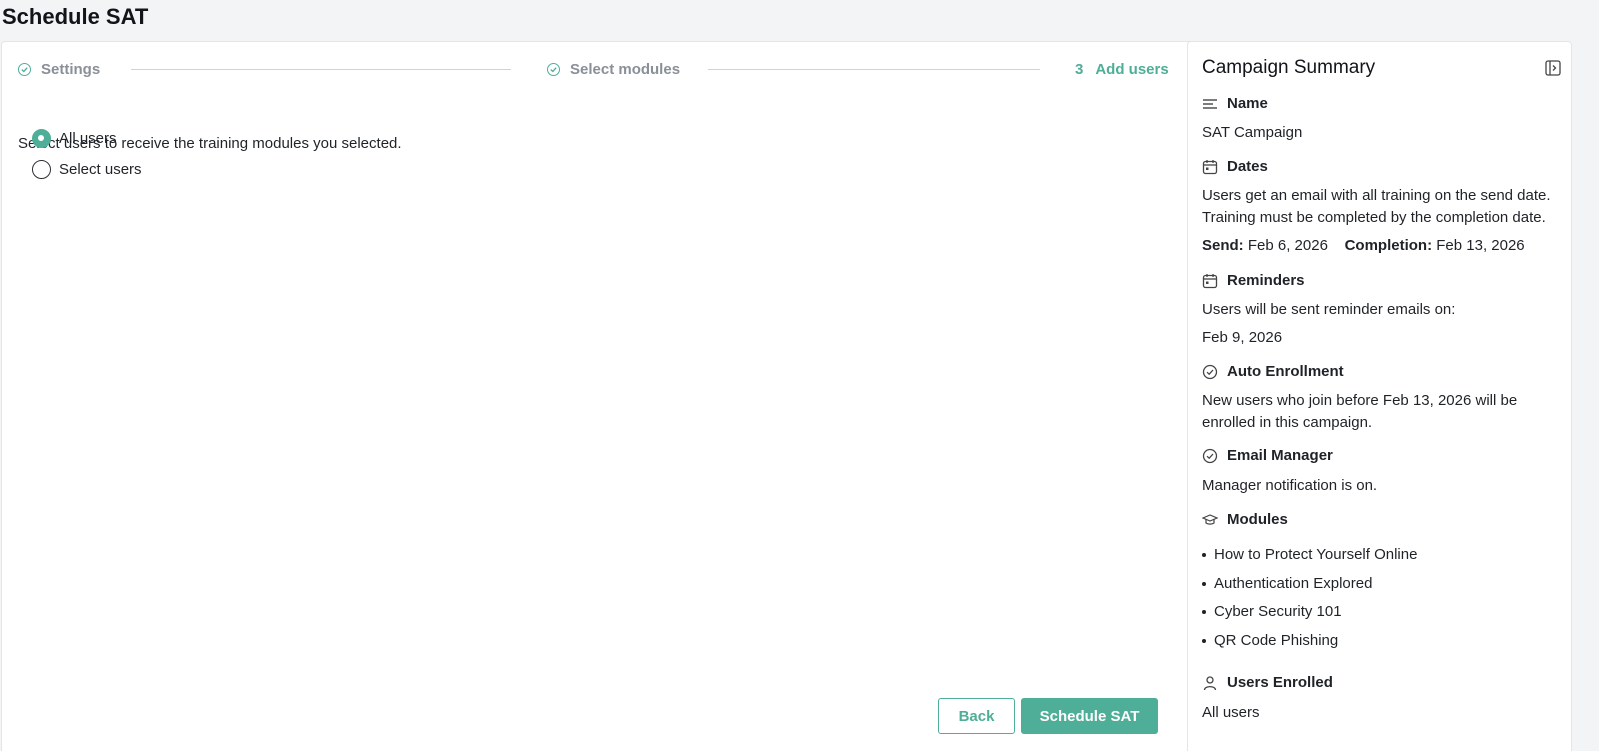  I want to click on section-heading-label: Modules, so click(1257, 519).